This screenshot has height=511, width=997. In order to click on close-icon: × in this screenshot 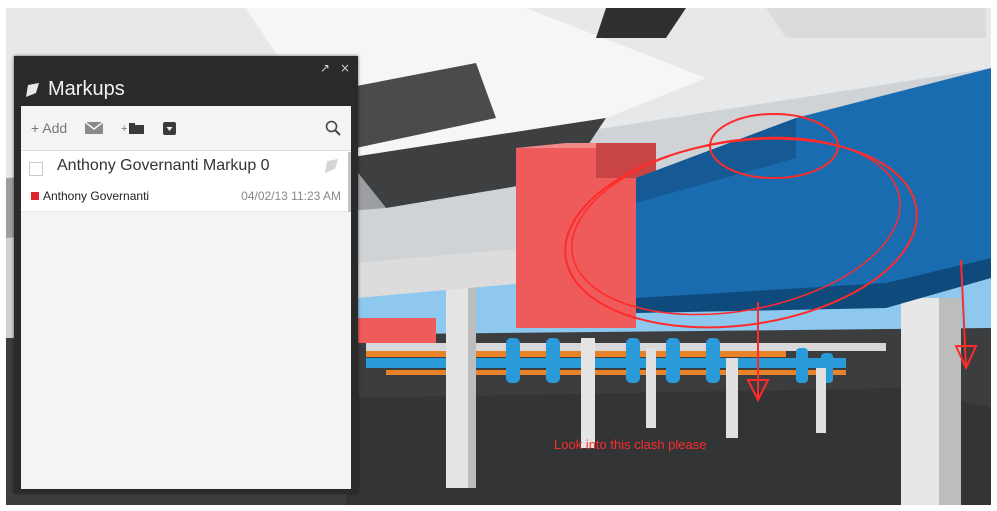, I will do `click(345, 68)`.